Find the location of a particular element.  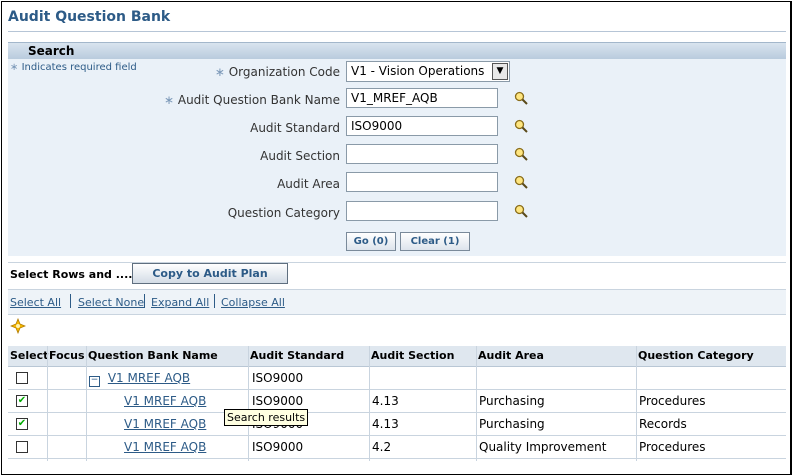

col-audit-area: Audit Area is located at coordinates (511, 356).